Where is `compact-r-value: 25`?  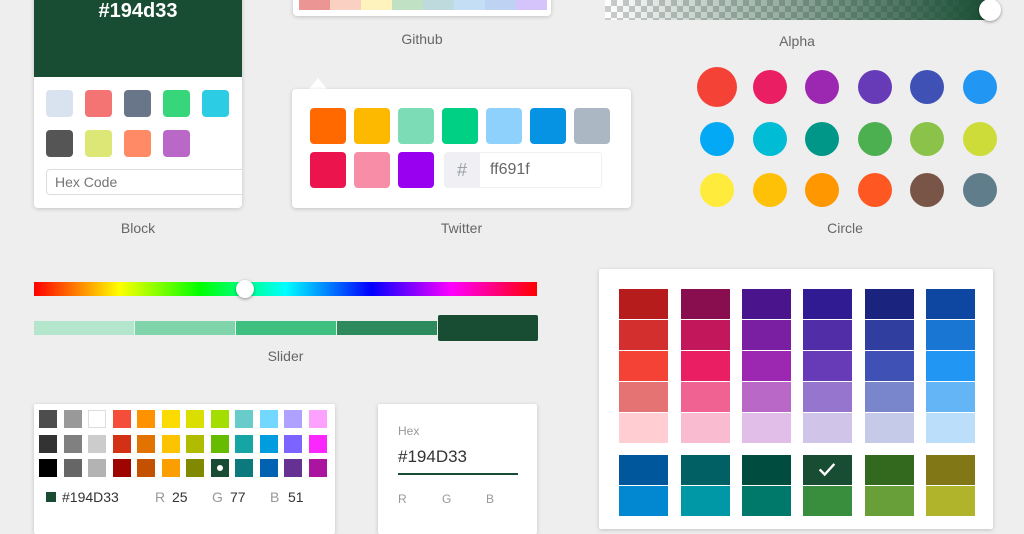
compact-r-value: 25 is located at coordinates (180, 497).